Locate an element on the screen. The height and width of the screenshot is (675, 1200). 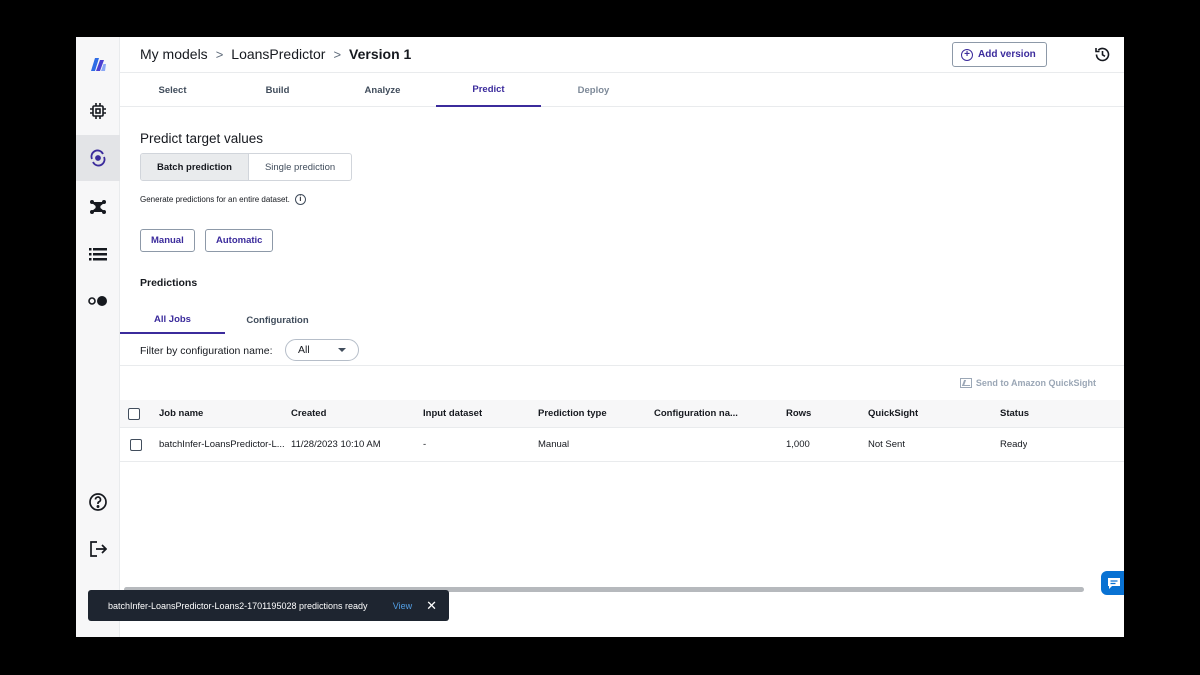
predict-title: Predict target values is located at coordinates (202, 138).